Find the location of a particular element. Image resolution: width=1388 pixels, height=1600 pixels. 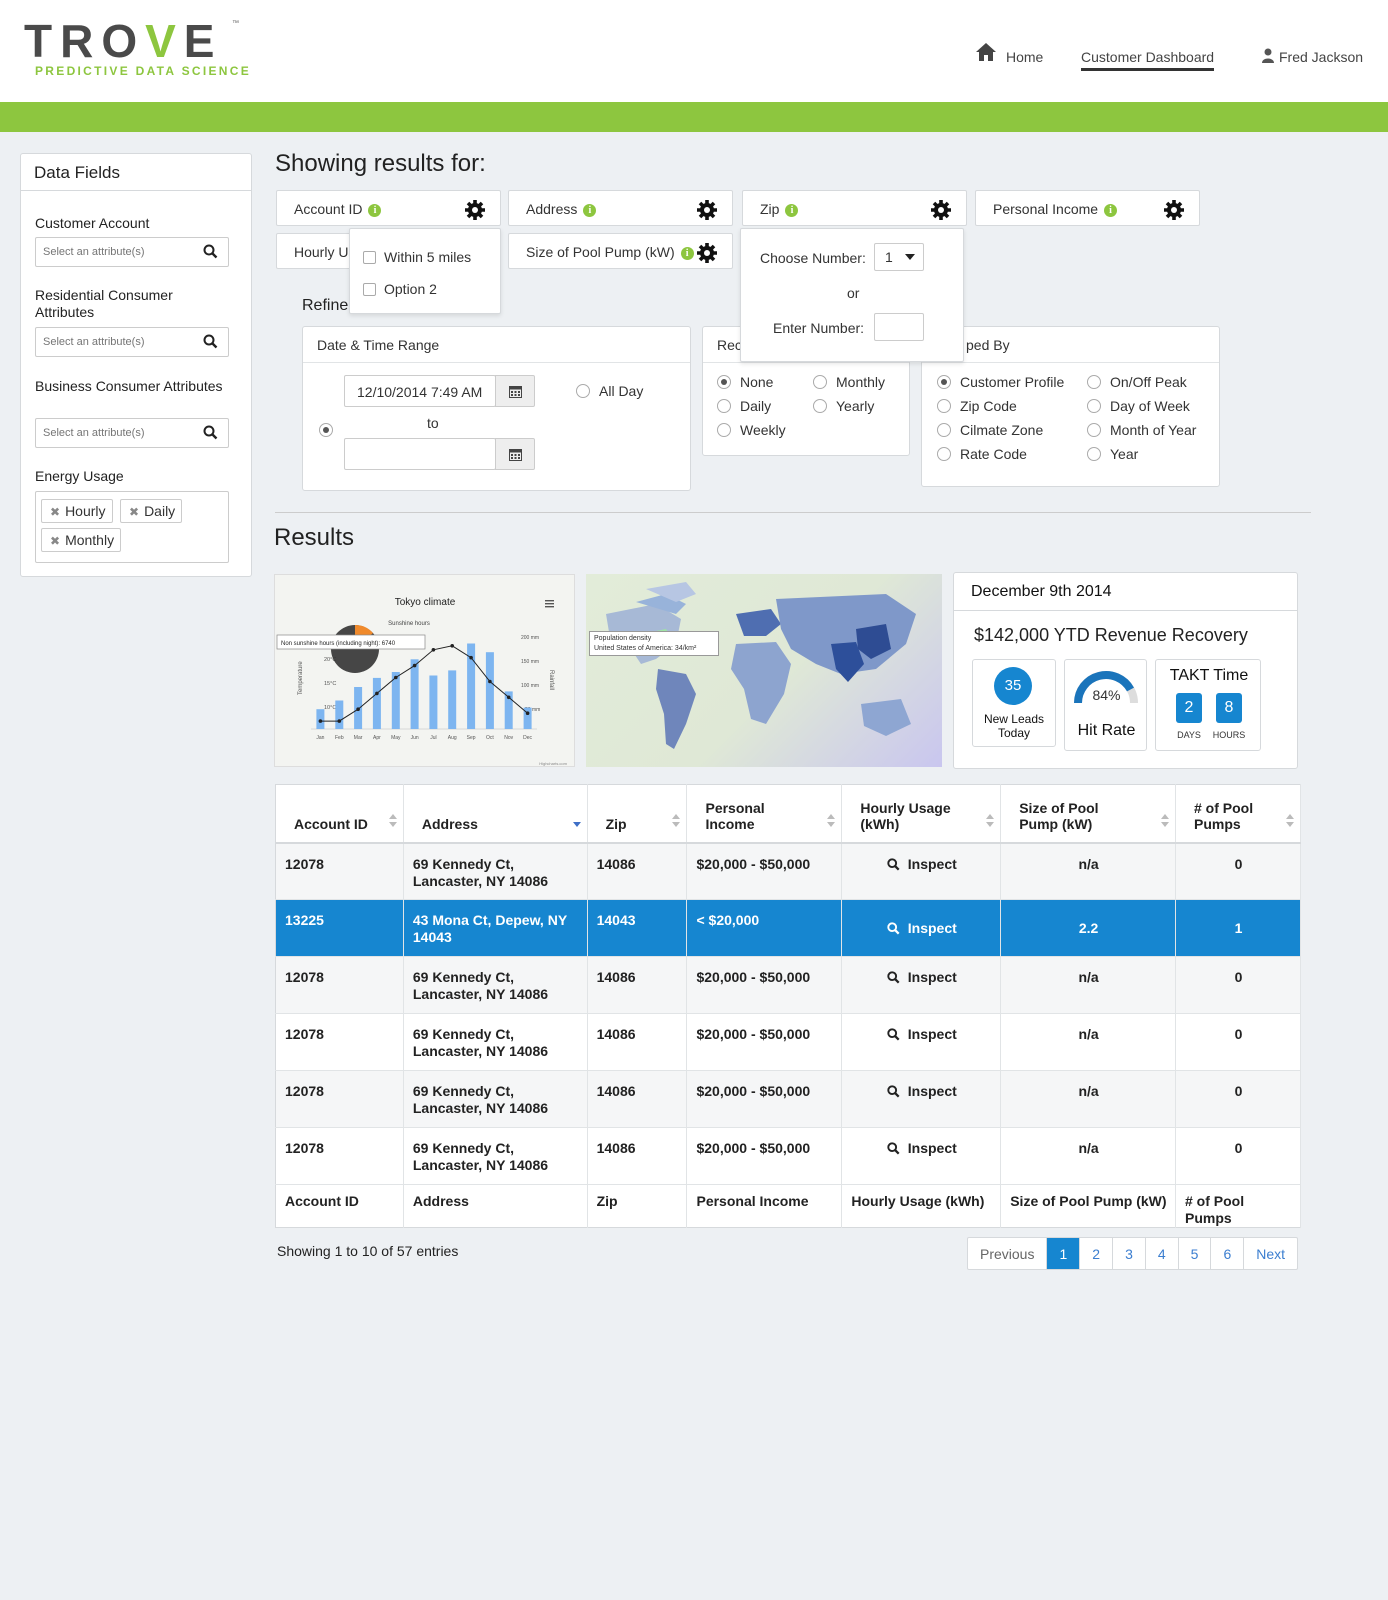

all-day-option: All Day is located at coordinates (609, 391).